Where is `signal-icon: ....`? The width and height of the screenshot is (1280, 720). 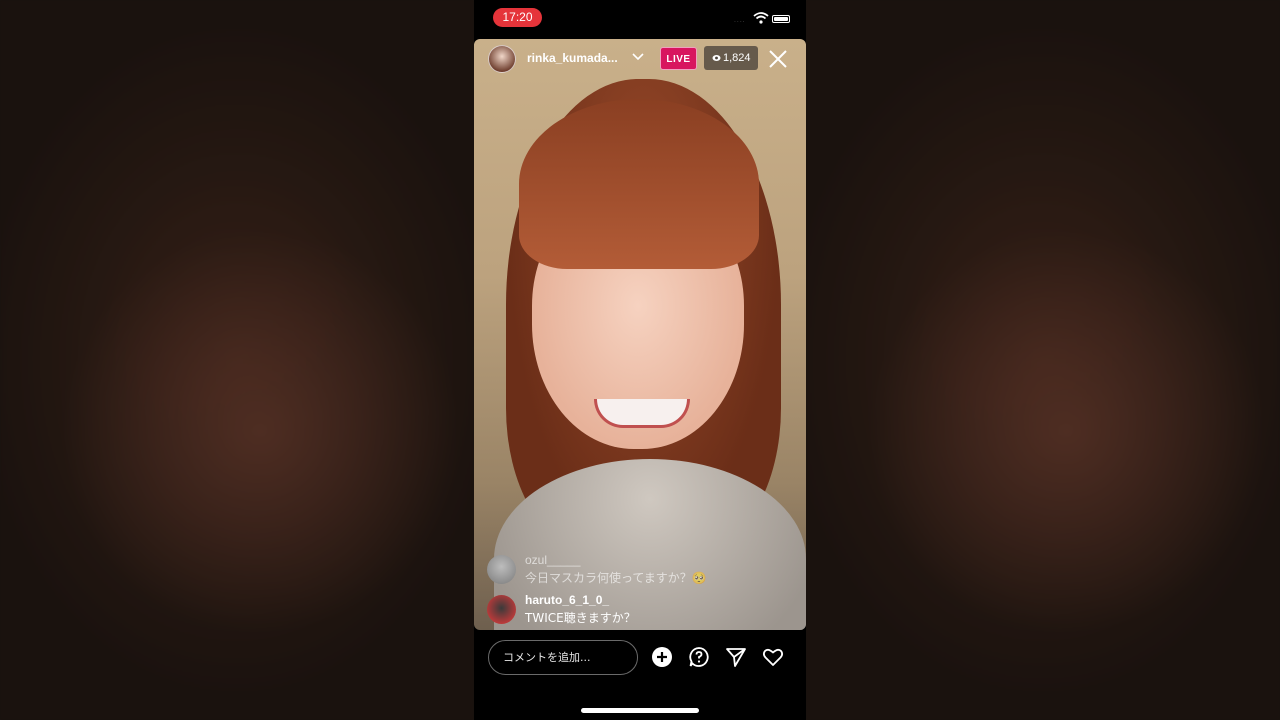
signal-icon: .... is located at coordinates (740, 20).